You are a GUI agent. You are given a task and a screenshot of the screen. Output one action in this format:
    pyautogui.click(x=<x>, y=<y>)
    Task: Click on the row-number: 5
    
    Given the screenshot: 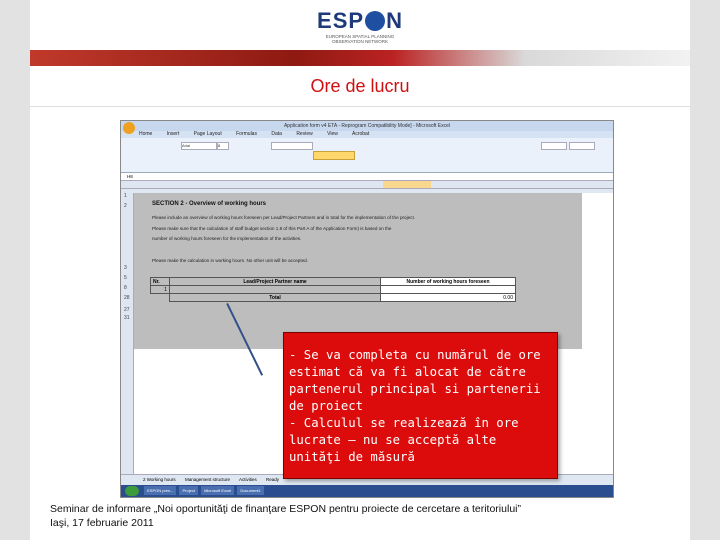 What is the action you would take?
    pyautogui.click(x=125, y=278)
    